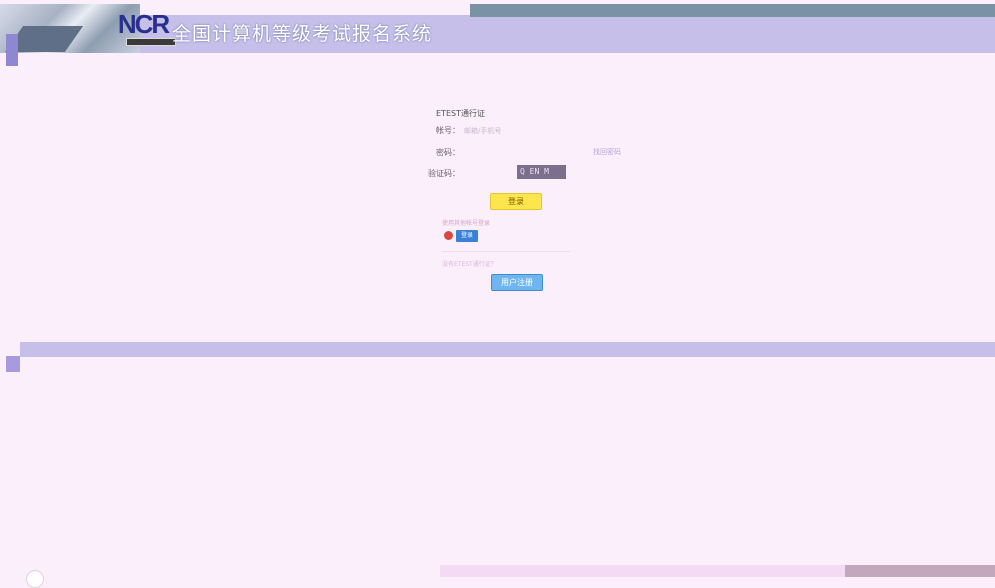 The height and width of the screenshot is (588, 995). I want to click on password-label: 密码：, so click(448, 152).